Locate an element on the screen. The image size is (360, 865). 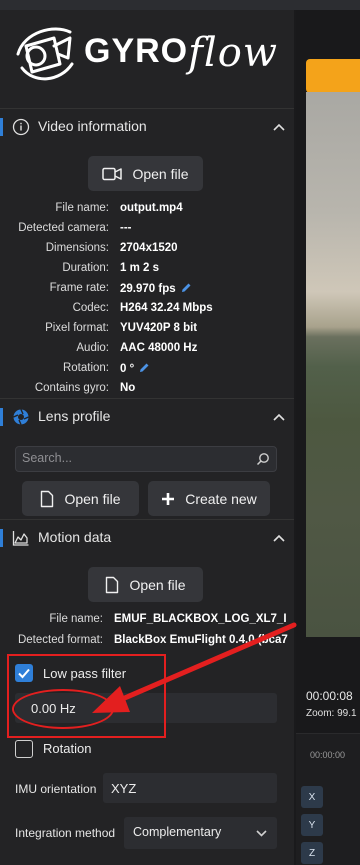
motion-info-value: BlackBox EmuFlight 0.4.0 (bca7 is located at coordinates (201, 640).